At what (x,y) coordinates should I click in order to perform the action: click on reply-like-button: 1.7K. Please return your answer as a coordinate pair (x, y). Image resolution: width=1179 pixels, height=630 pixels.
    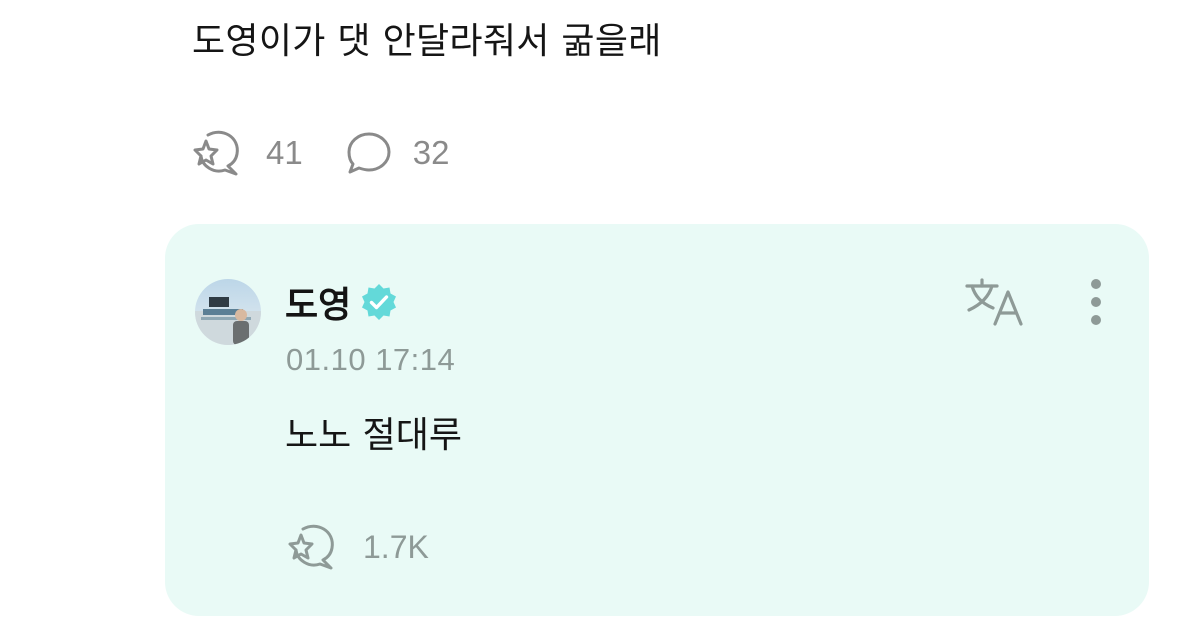
    Looking at the image, I should click on (358, 547).